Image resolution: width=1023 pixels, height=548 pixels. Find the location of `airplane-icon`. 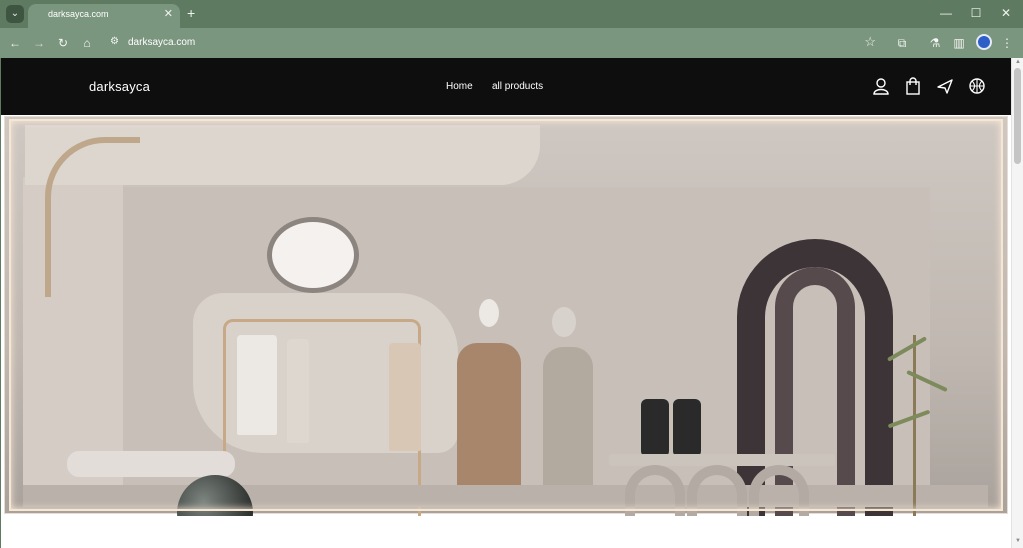

airplane-icon is located at coordinates (945, 86).